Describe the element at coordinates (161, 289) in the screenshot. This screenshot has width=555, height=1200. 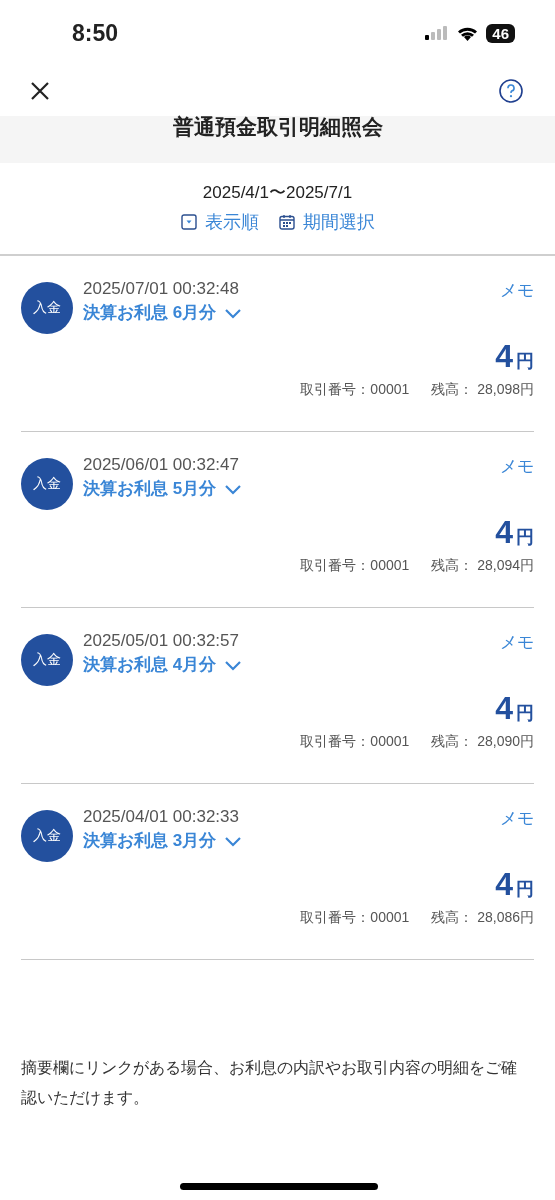
I see `transaction-datetime: 2025/07/01 00:32:48` at that location.